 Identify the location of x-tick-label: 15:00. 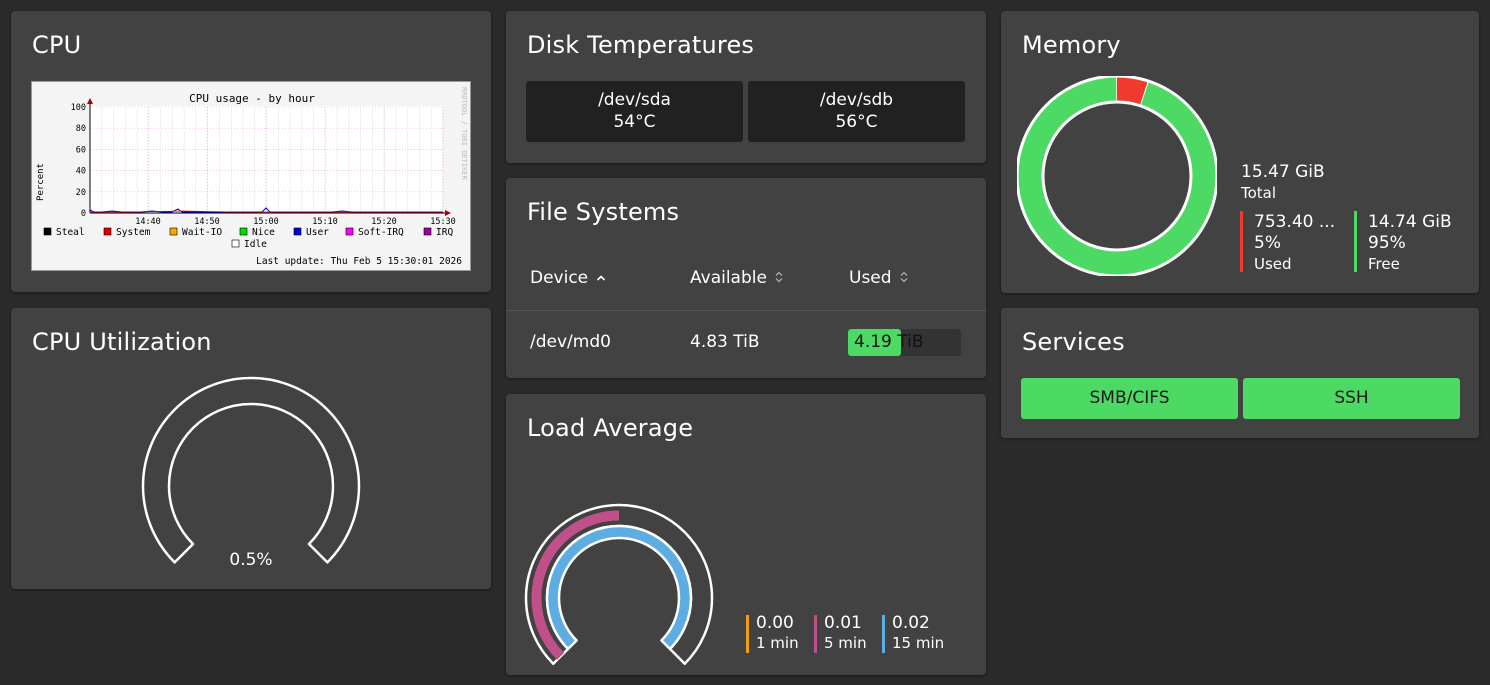
(266, 222).